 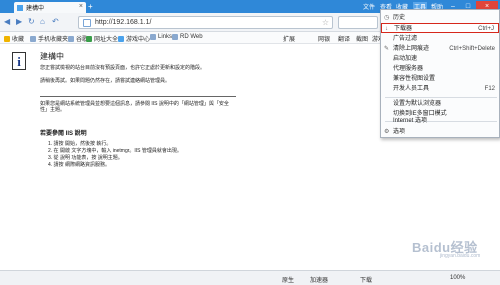 I want to click on paragraph-2: 請稍後再試。如果問題仍然存在，請嘗試連絡網站管理員。, so click(x=105, y=81).